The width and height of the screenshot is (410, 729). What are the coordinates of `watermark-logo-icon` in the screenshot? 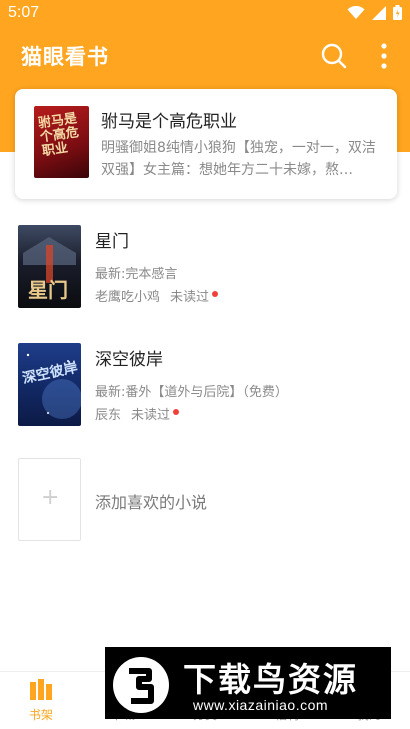 It's located at (141, 685).